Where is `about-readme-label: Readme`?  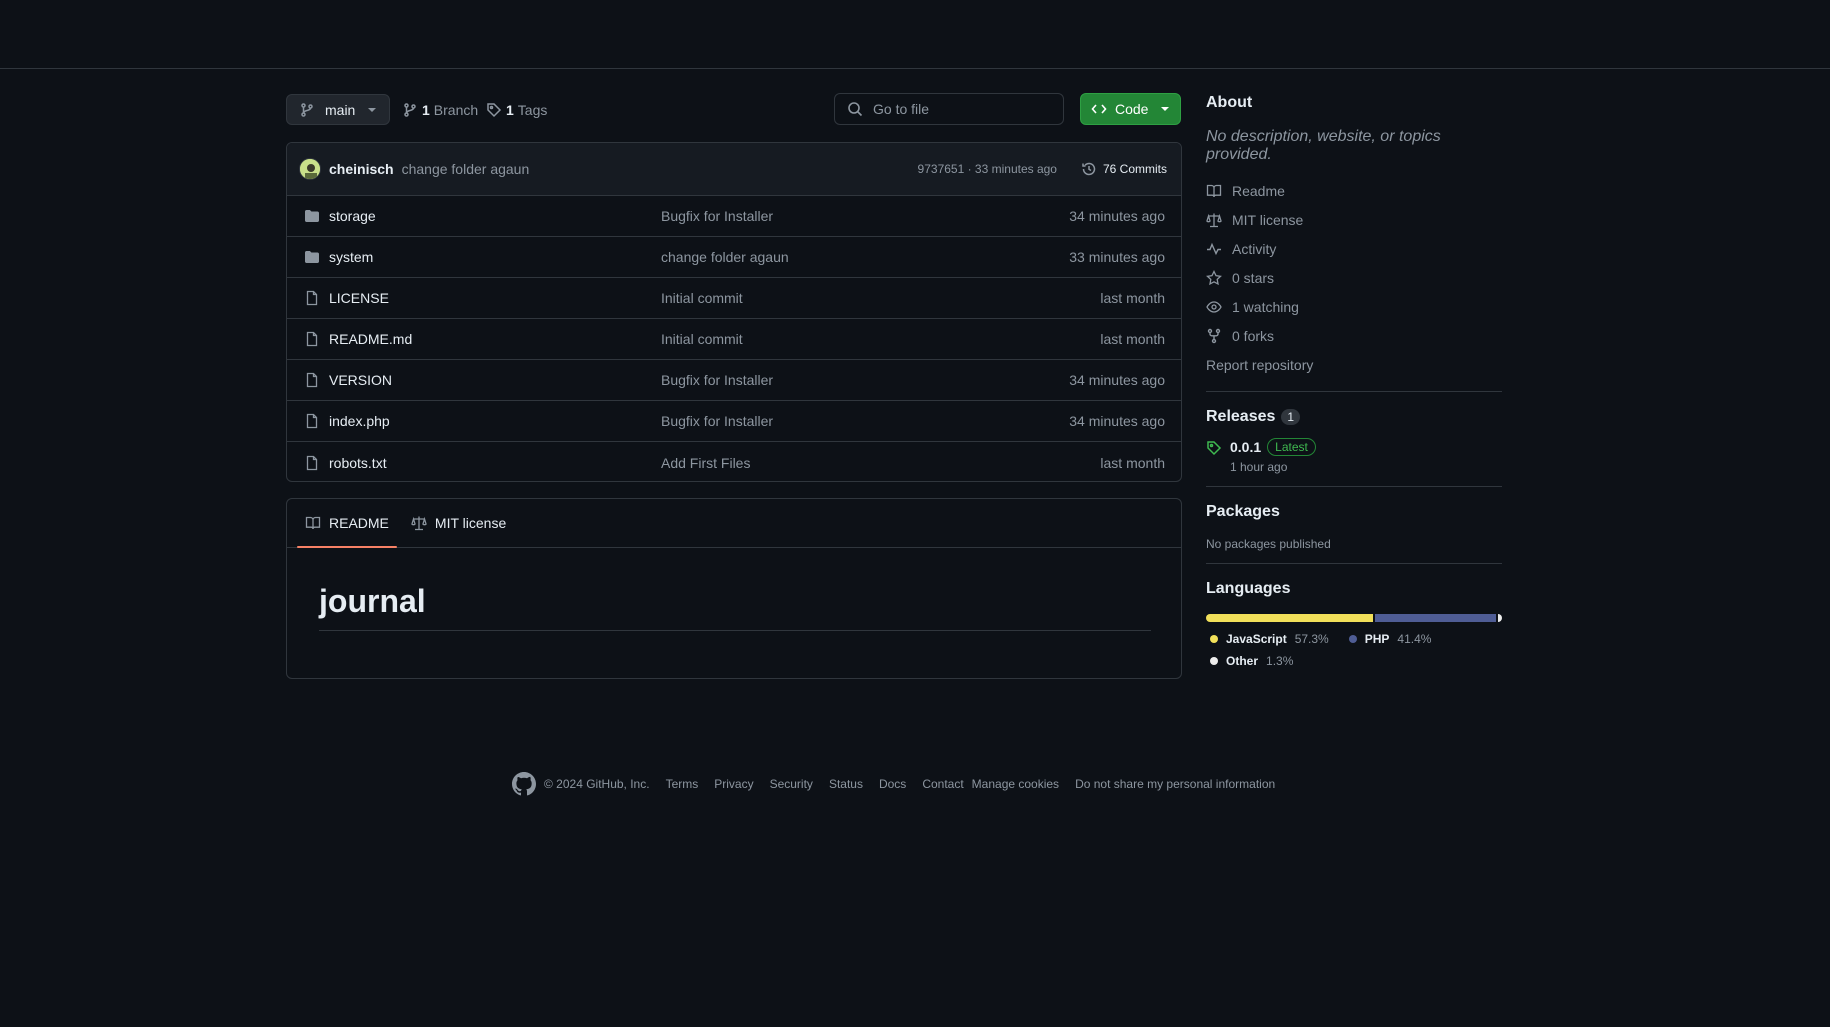 about-readme-label: Readme is located at coordinates (1258, 190).